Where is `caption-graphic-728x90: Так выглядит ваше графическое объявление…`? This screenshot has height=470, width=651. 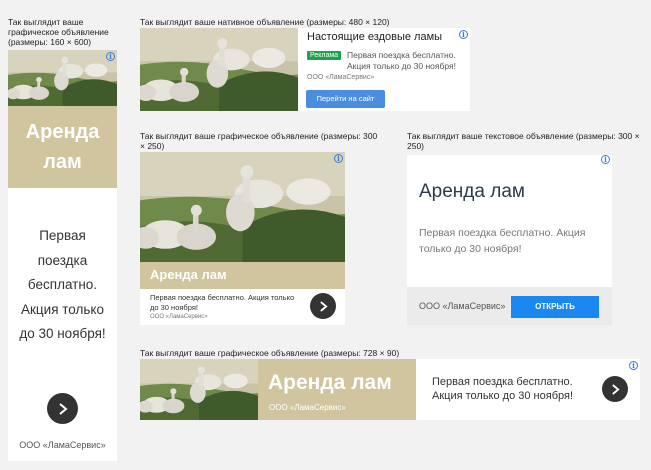 caption-graphic-728x90: Так выглядит ваше графическое объявление… is located at coordinates (270, 353).